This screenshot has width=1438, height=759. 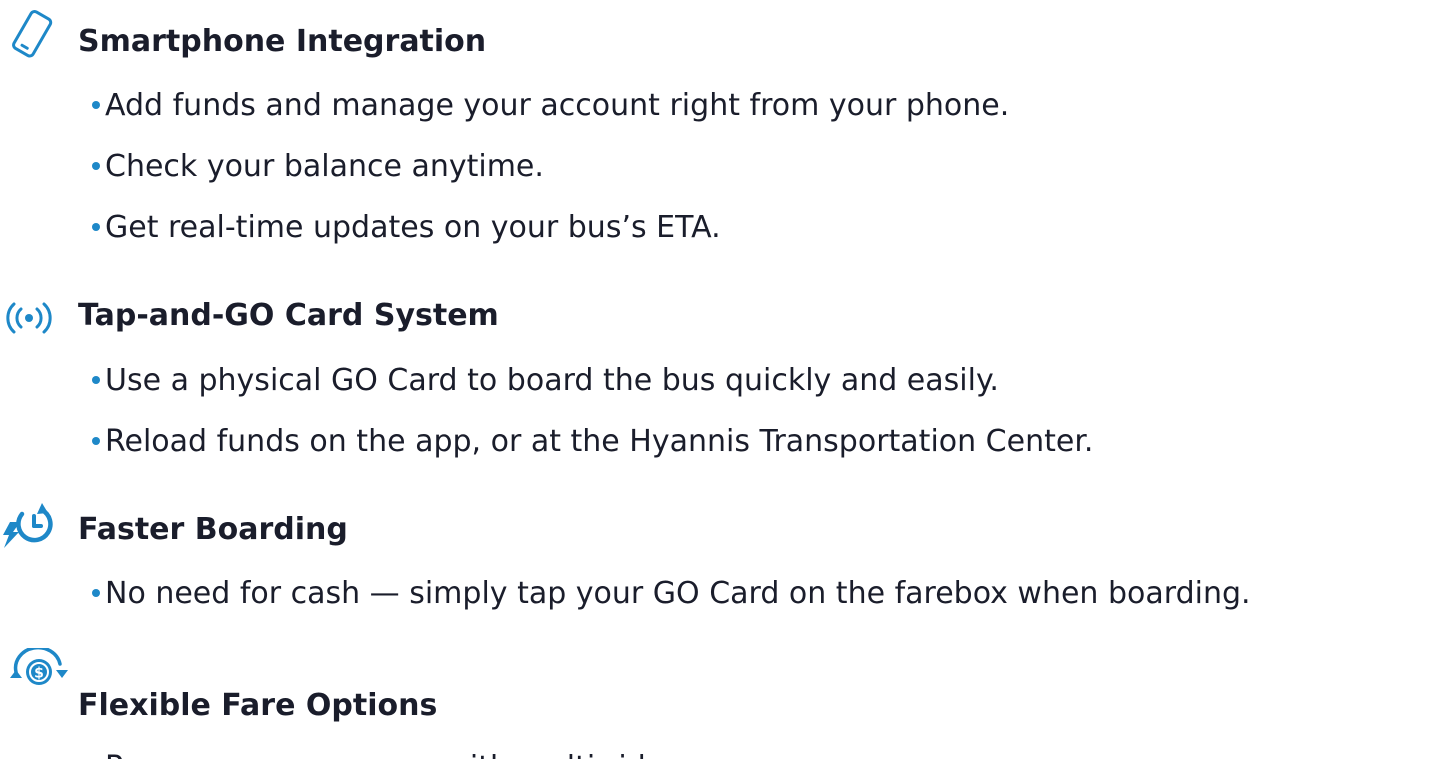 I want to click on section-title-tap-and-go: Tap-and-GO Card System, so click(x=288, y=315).